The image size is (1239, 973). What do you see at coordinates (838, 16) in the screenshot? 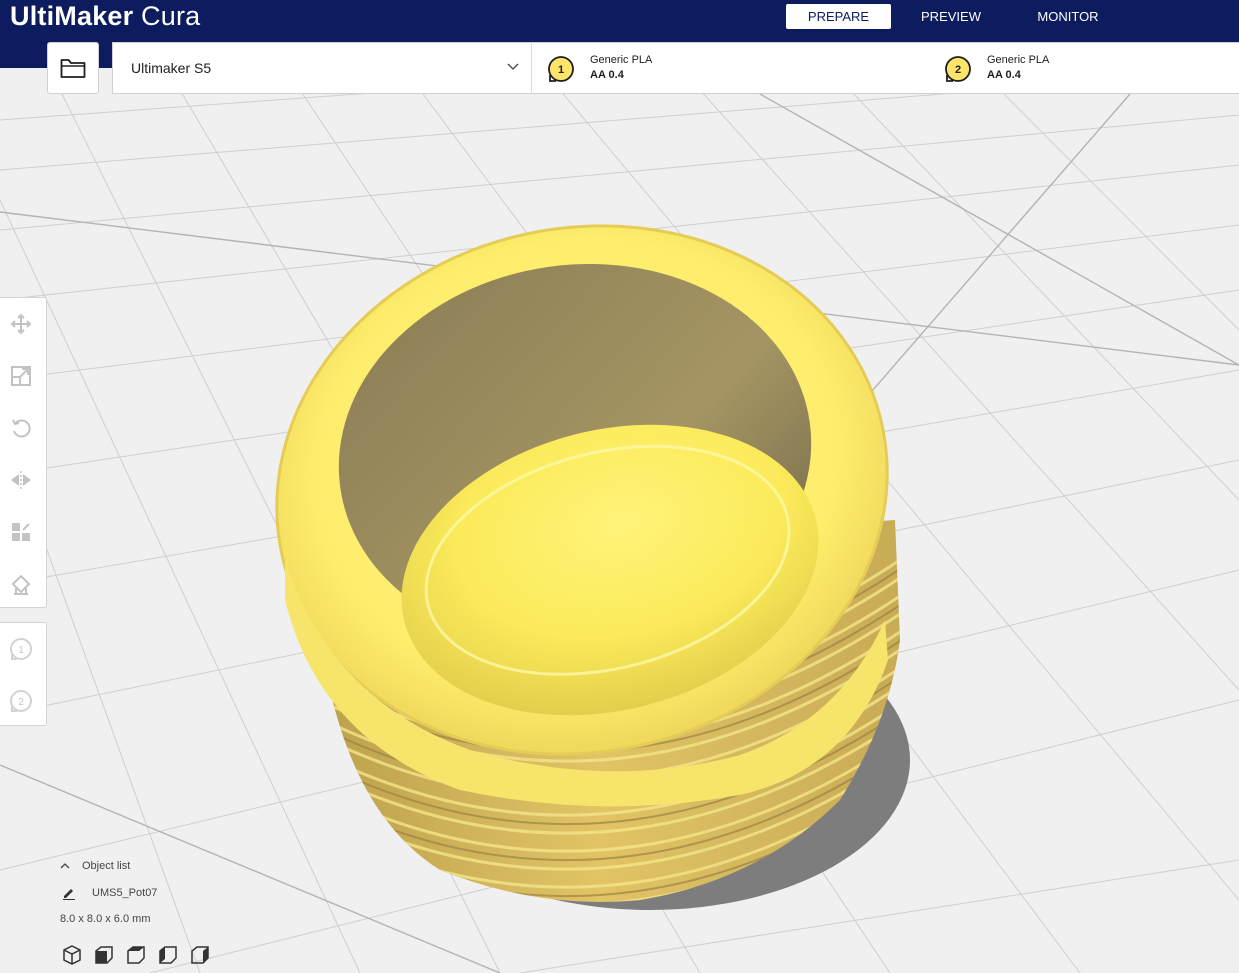
I see `tab-prepare: PREPARE` at bounding box center [838, 16].